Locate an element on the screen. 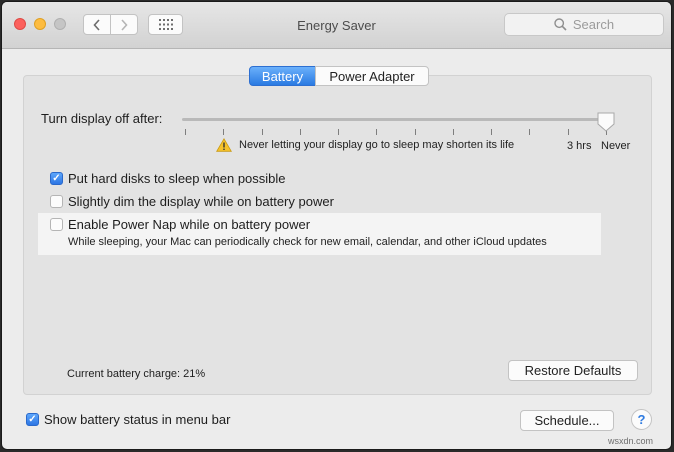  checkbox-show-battery-status: ✓ is located at coordinates (32, 419).